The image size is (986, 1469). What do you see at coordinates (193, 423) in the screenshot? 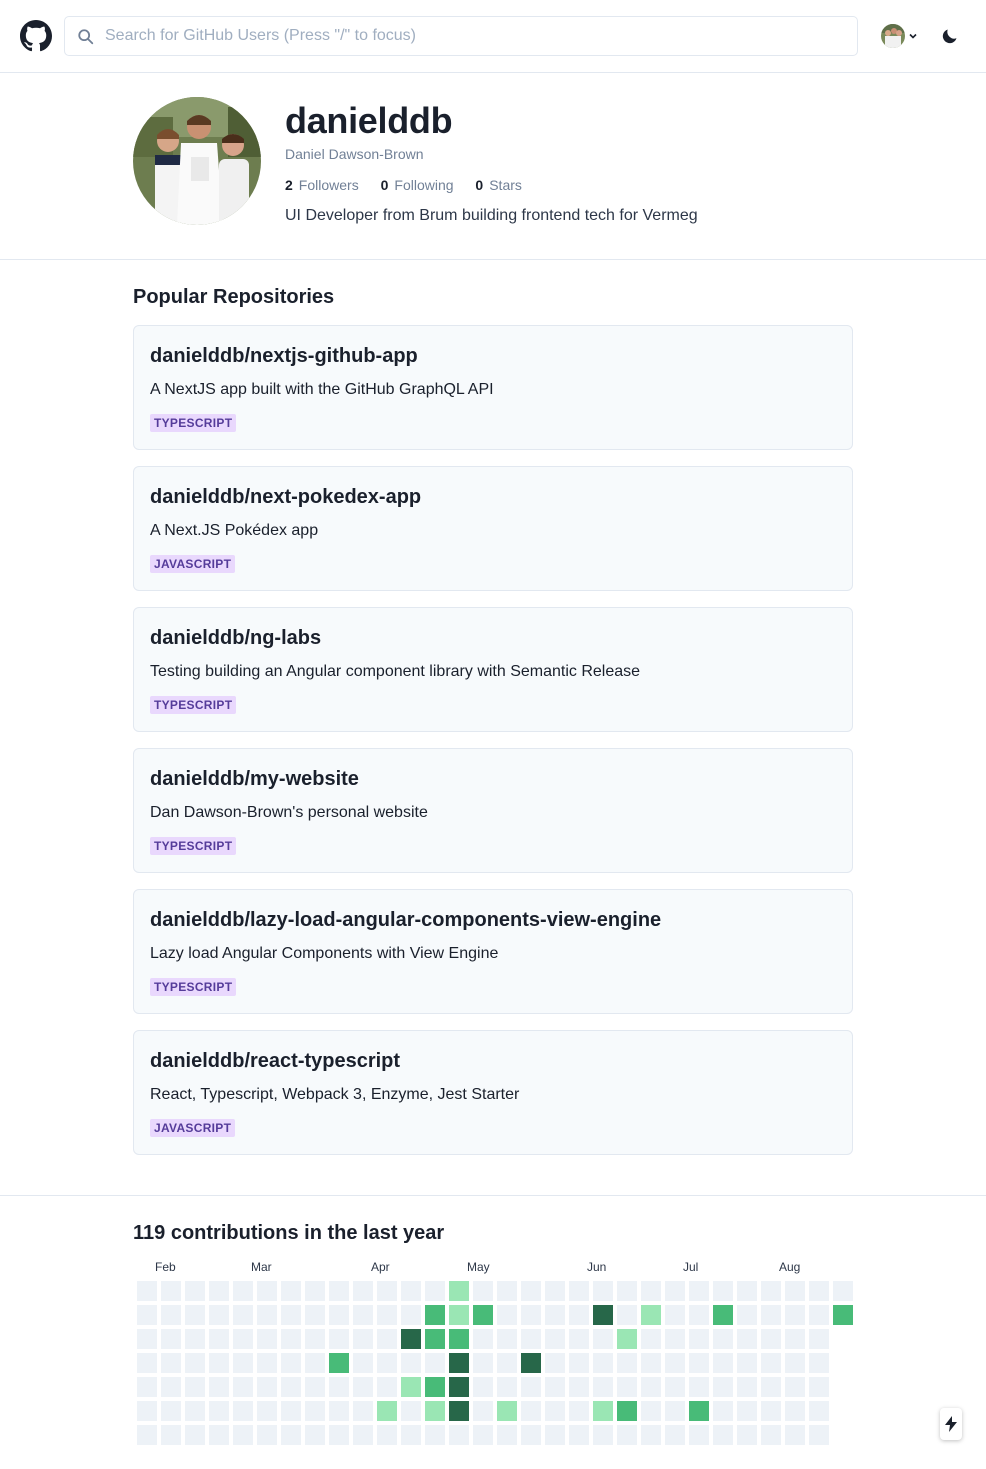
I see `repo-language-badge: TYPESCRIPT` at bounding box center [193, 423].